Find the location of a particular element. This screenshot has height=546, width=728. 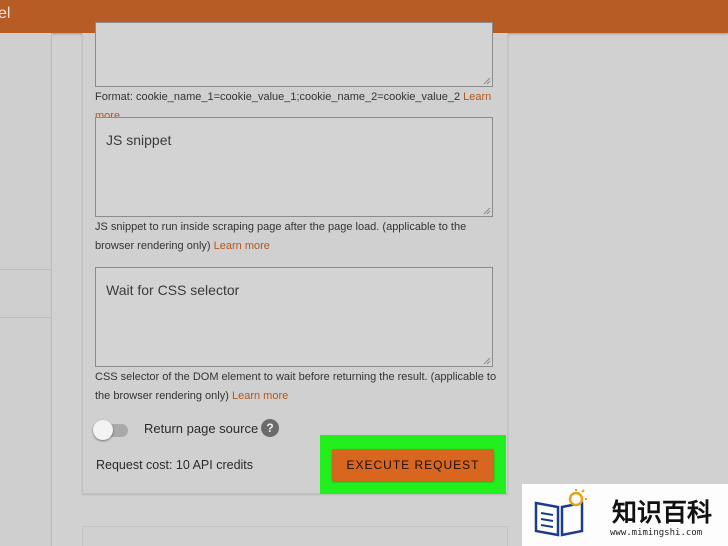

execute-request-button: EXECUTE REQUEST is located at coordinates (413, 465).